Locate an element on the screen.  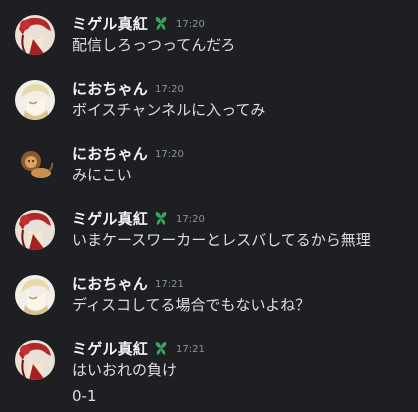
message-text: みにこい is located at coordinates (102, 175).